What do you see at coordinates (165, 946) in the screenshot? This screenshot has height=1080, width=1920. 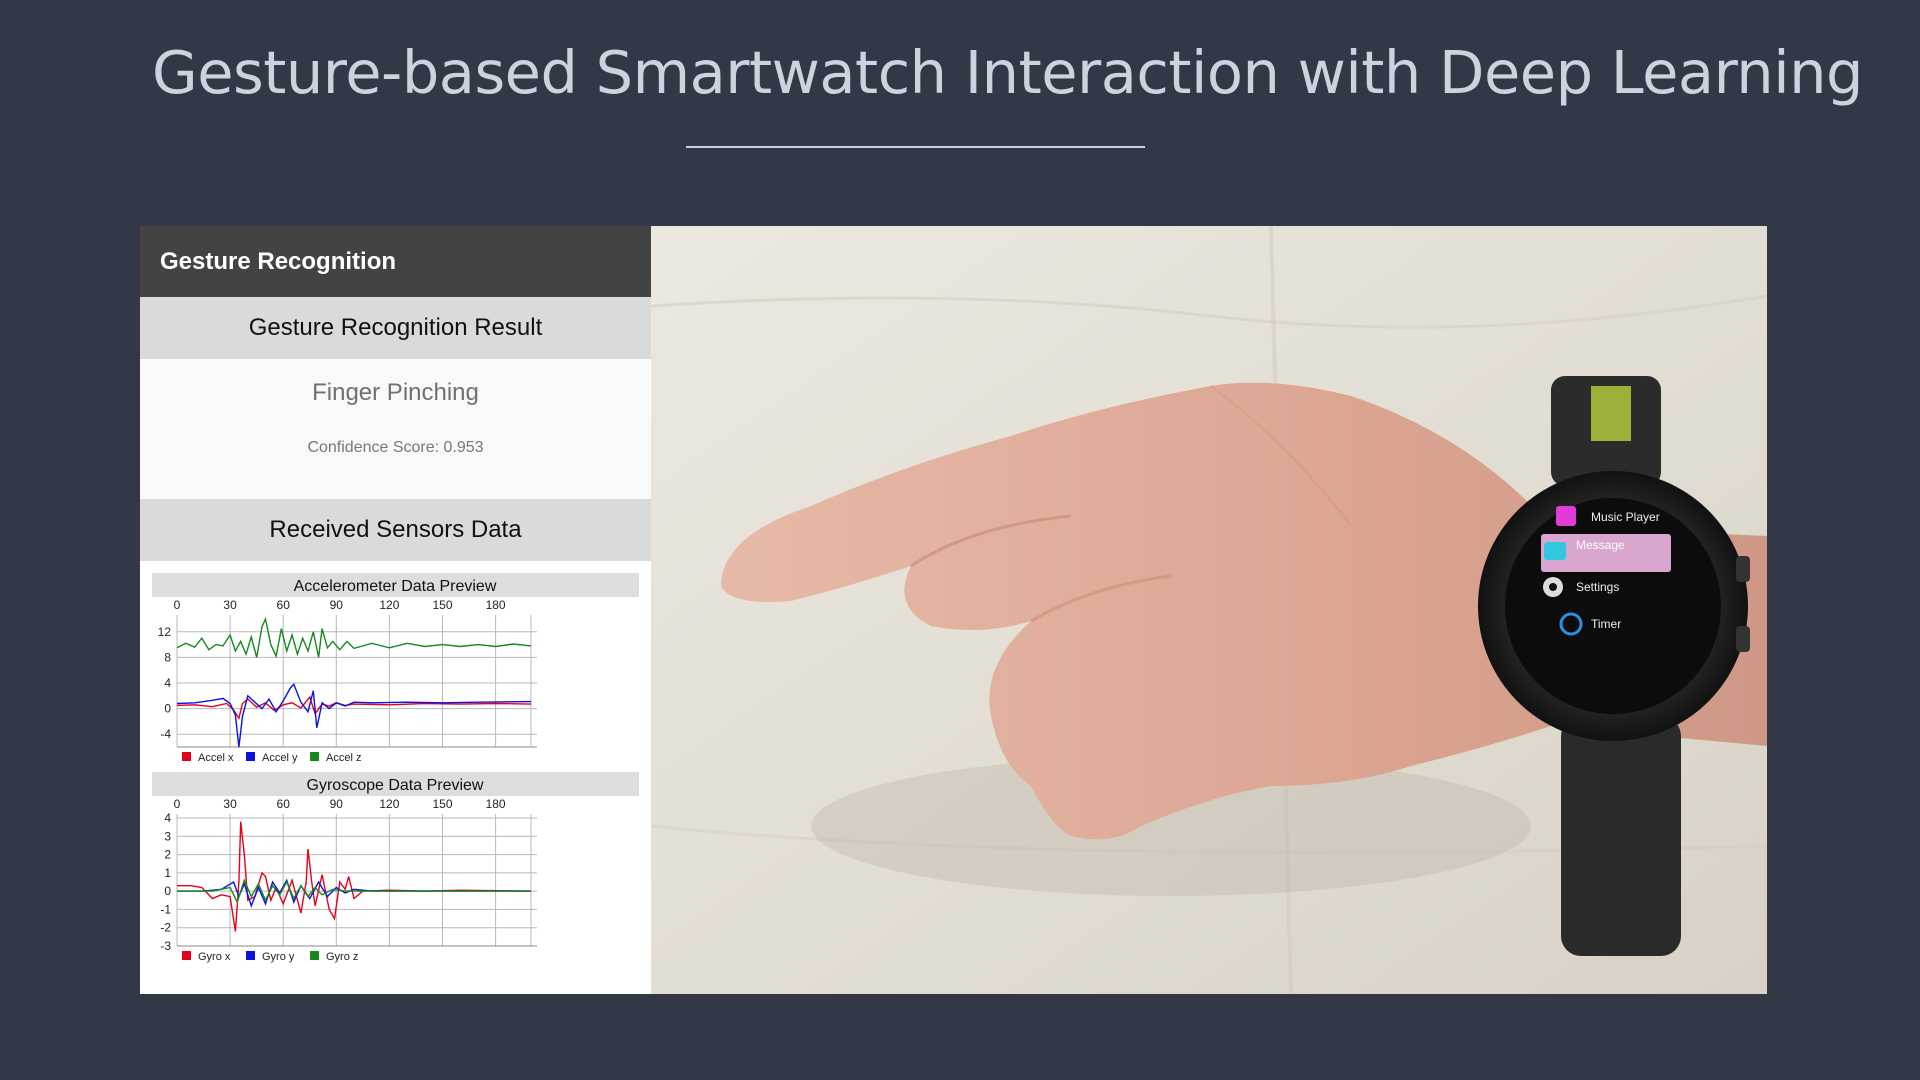 I see `y-tick-label: -3` at bounding box center [165, 946].